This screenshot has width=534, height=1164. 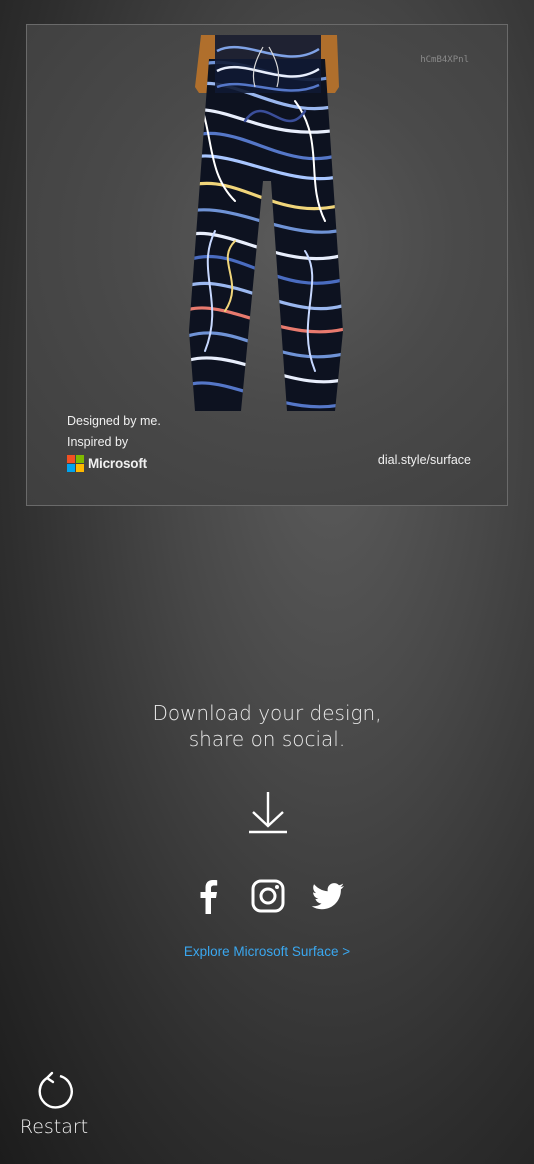 I want to click on instagram-icon, so click(x=268, y=896).